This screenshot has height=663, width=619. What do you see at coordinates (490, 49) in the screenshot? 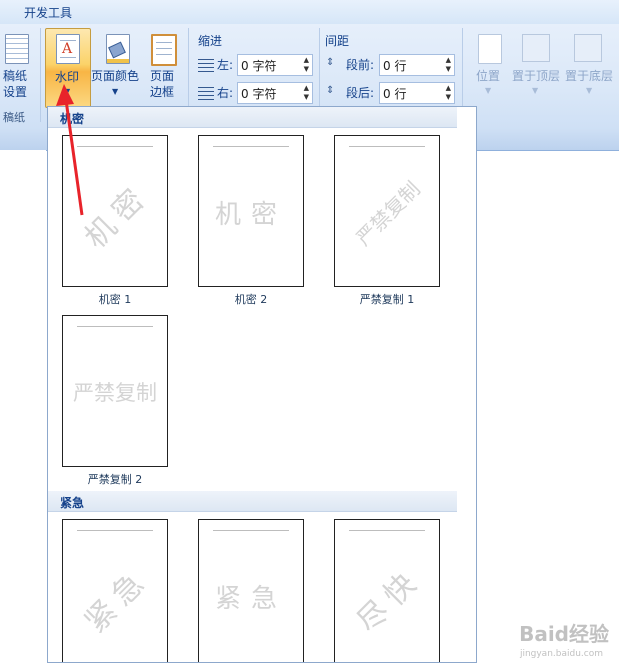
I see `position-icon` at bounding box center [490, 49].